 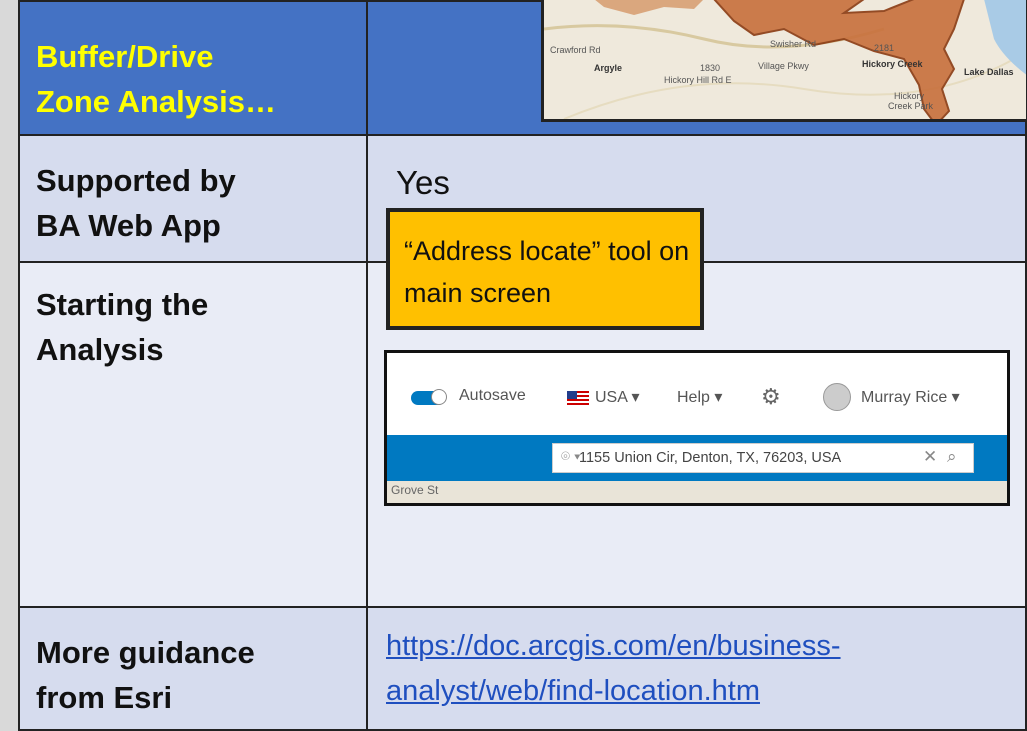 I want to click on map-label-argyle: Argyle, so click(x=608, y=68).